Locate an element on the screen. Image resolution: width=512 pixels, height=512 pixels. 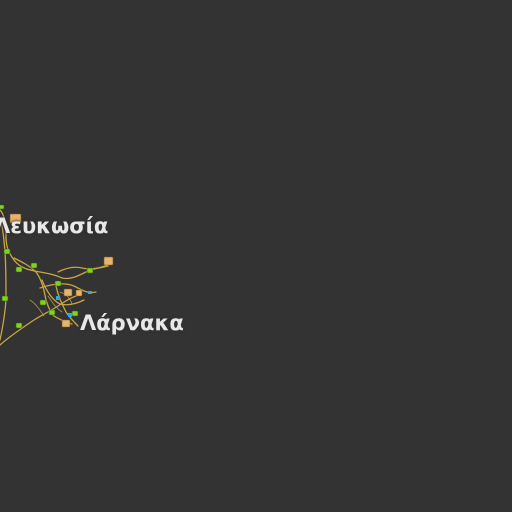
road-network is located at coordinates (57, 275).